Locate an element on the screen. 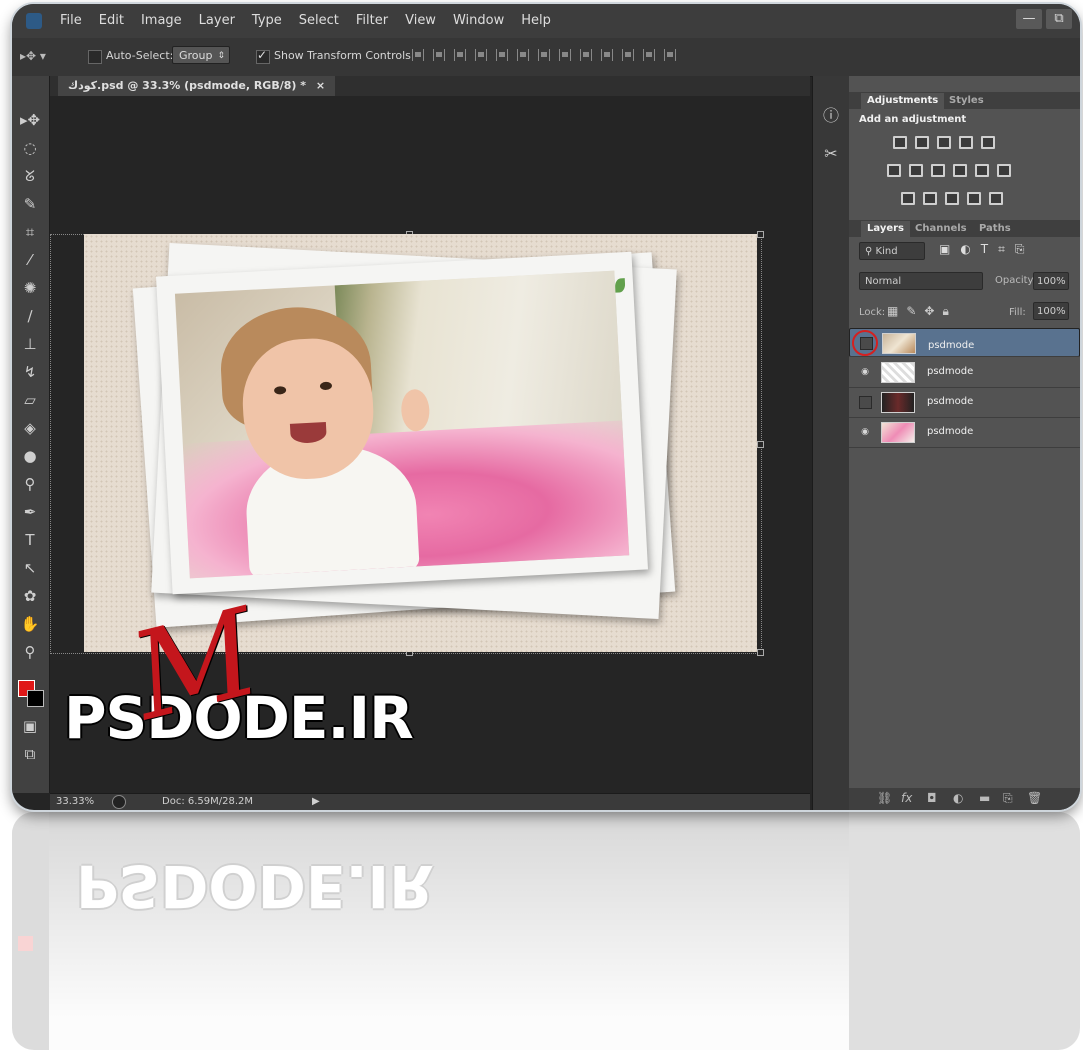 This screenshot has width=1083, height=1050. new-group-icon: ▬ is located at coordinates (984, 798).